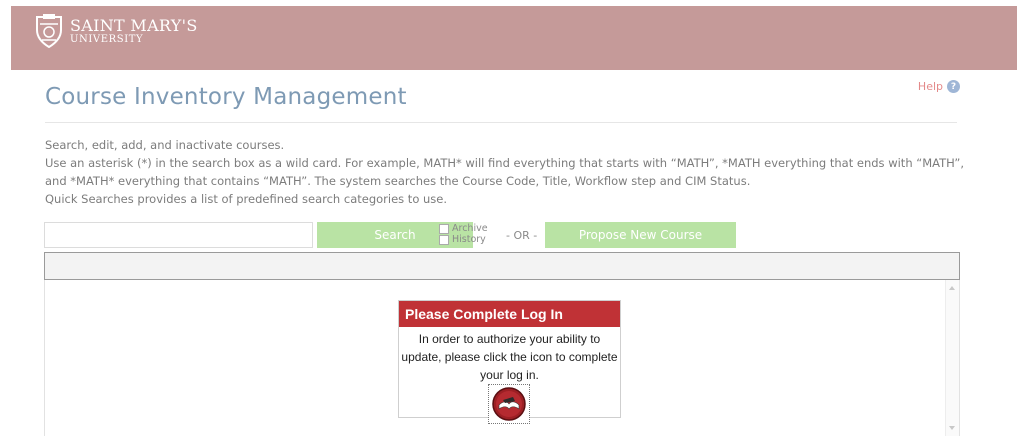 Image resolution: width=1017 pixels, height=436 pixels. I want to click on search-input, so click(178, 235).